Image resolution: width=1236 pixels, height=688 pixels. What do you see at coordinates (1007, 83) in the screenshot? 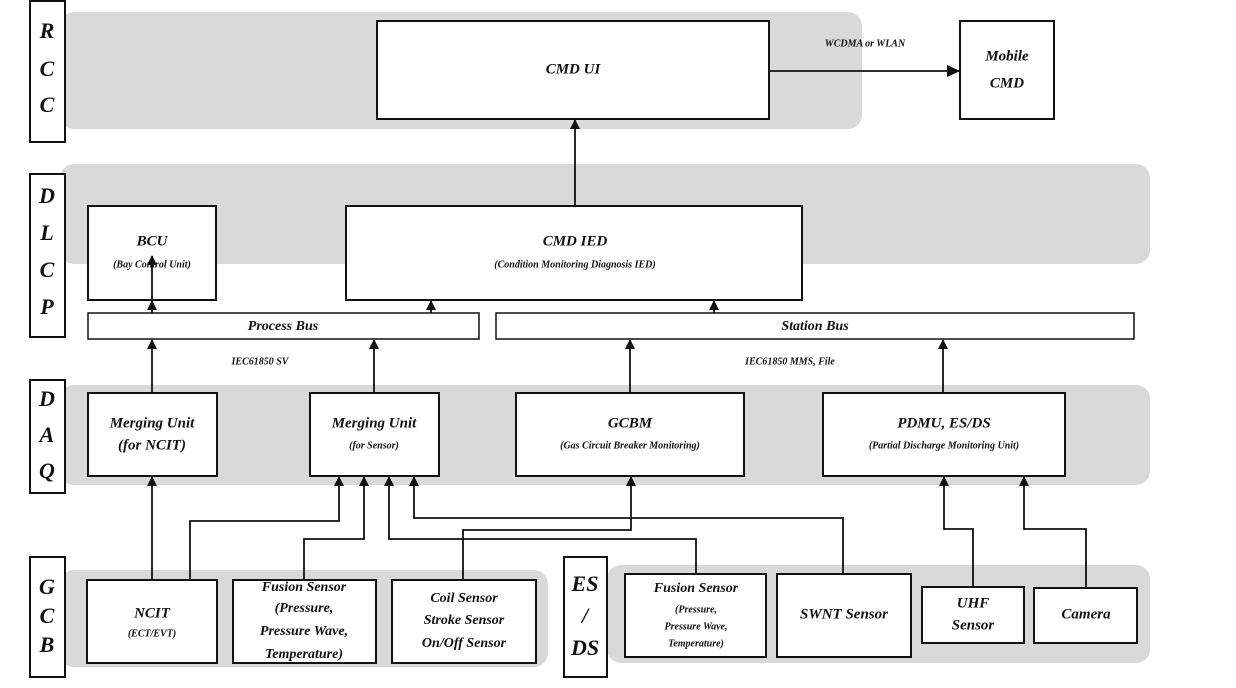
I see `mobile-cmd-label: CMD` at bounding box center [1007, 83].